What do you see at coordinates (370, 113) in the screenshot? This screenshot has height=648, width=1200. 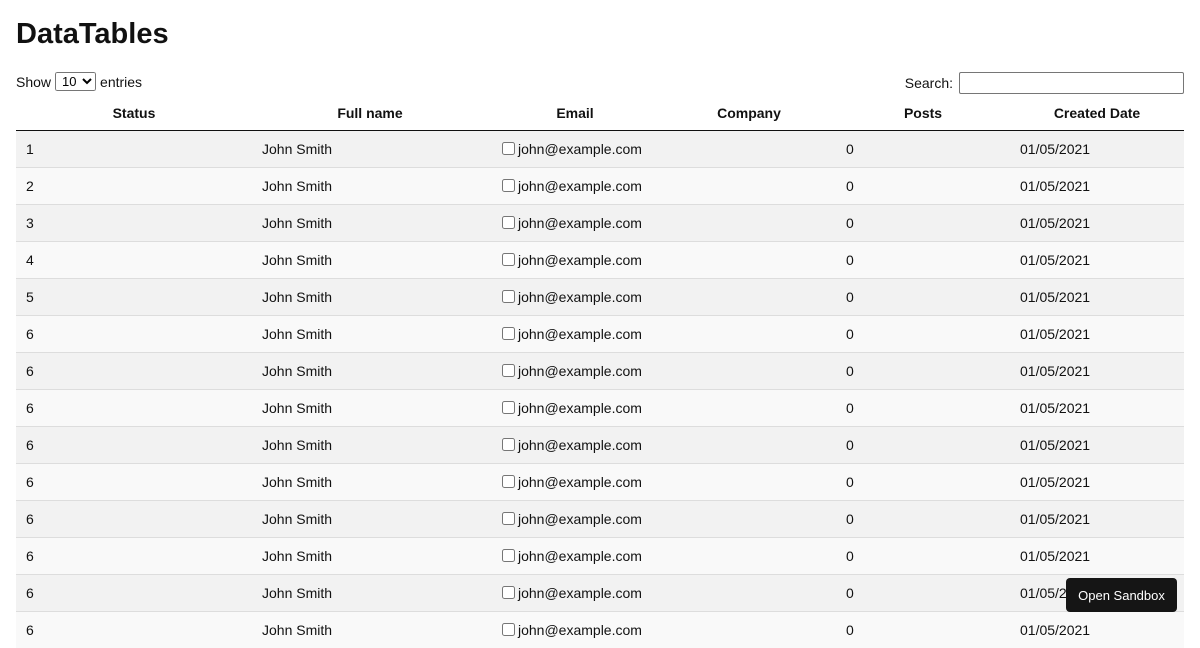 I see `column-header: Full name` at bounding box center [370, 113].